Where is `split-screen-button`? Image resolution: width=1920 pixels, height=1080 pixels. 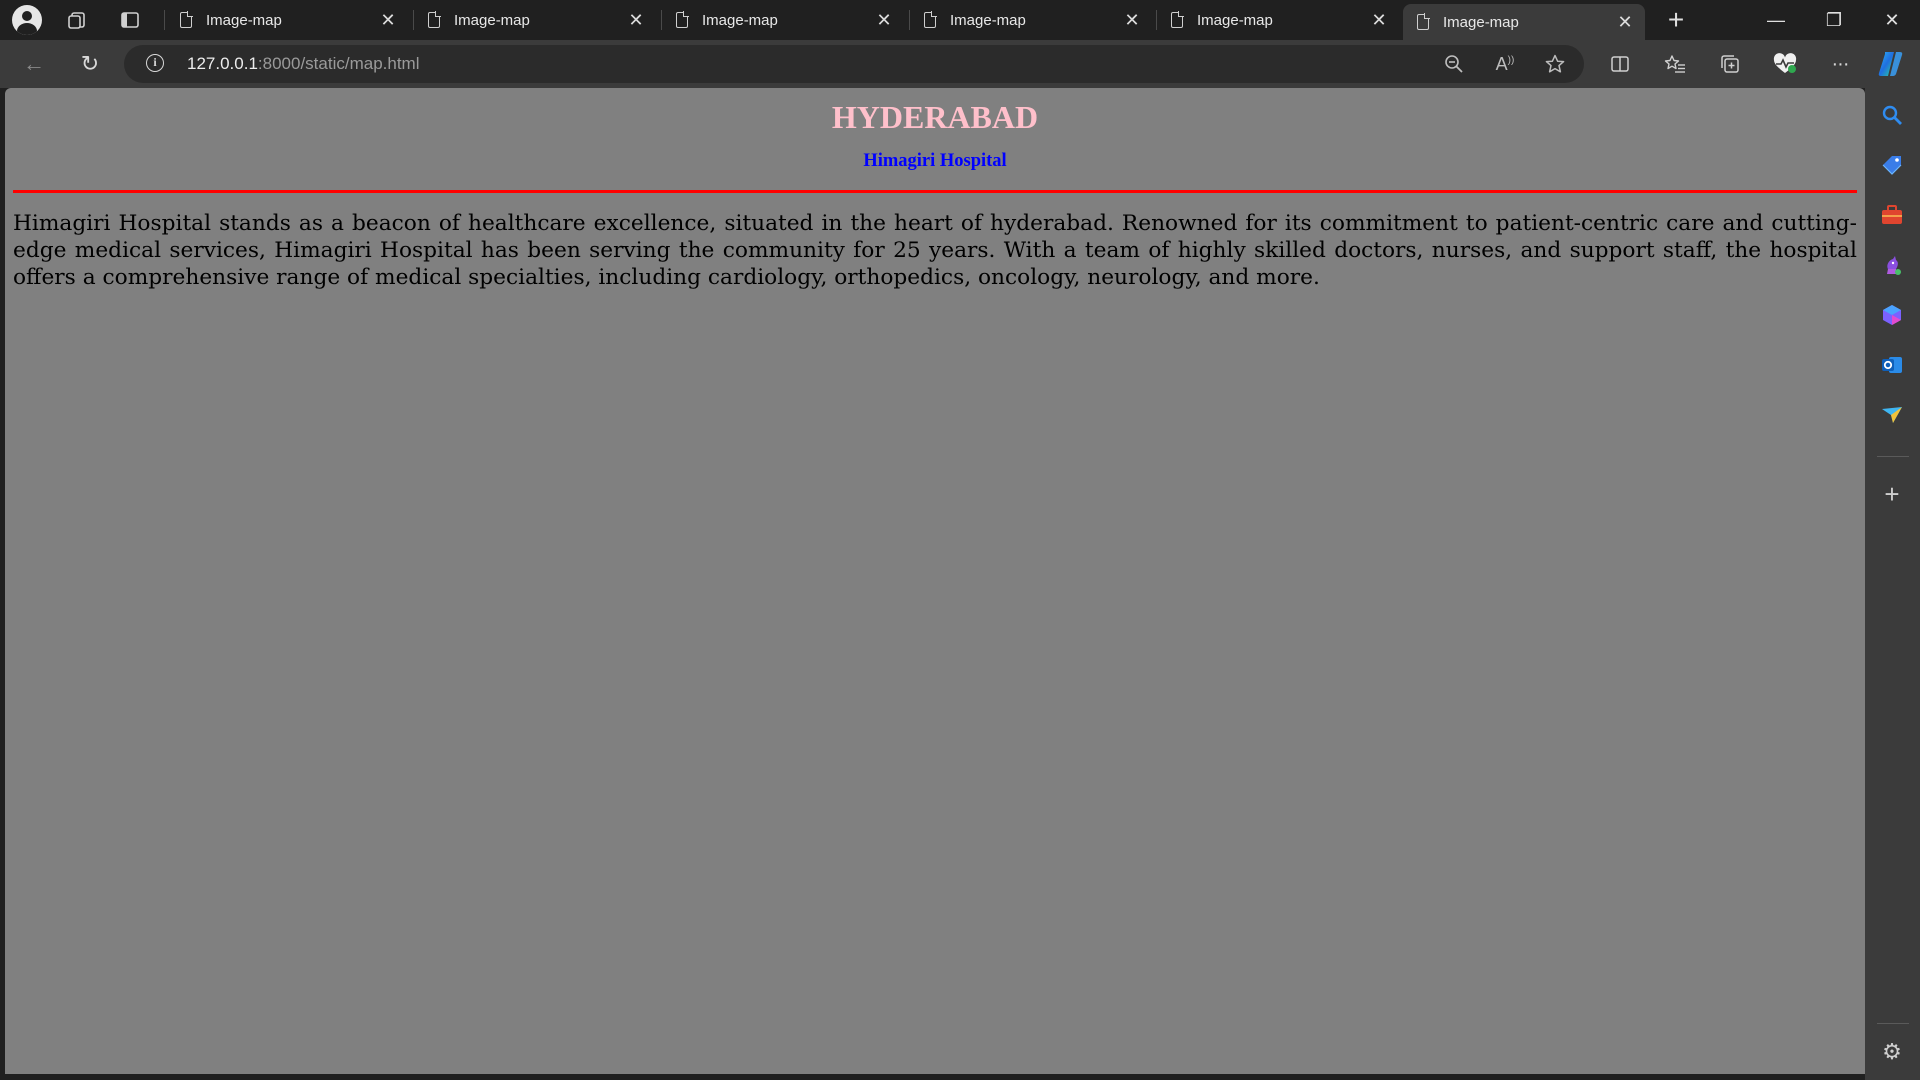
split-screen-button is located at coordinates (1620, 64).